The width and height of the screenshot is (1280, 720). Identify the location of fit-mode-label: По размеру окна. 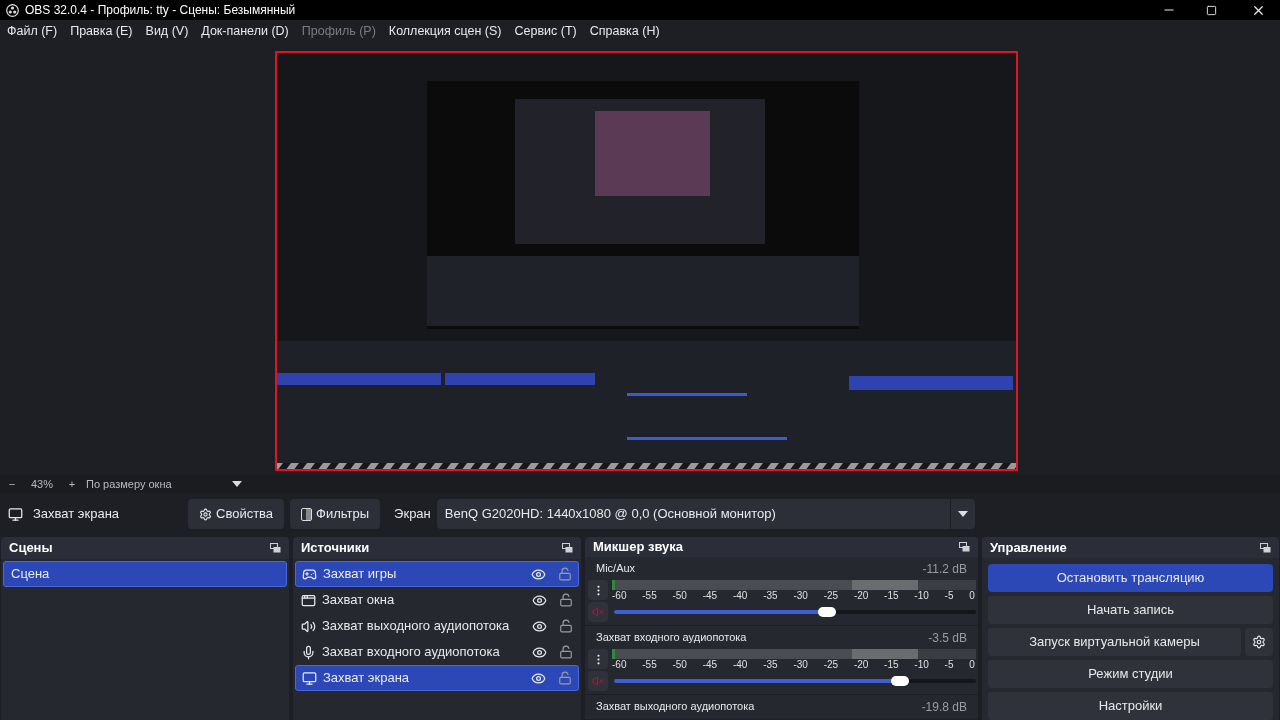
(129, 484).